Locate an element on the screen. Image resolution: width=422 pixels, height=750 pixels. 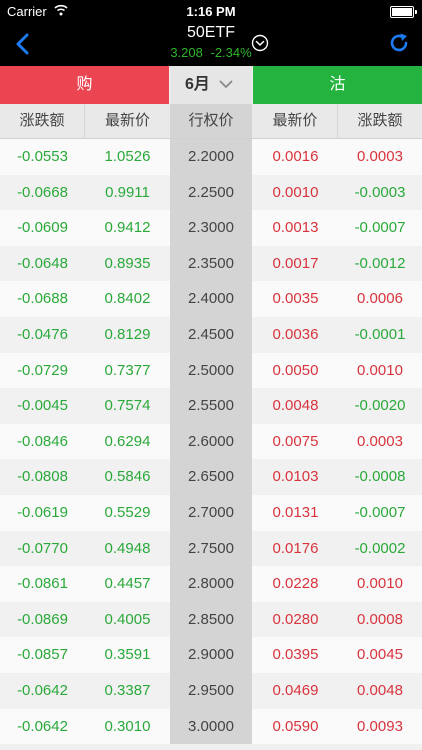
table-row: -0.0648 0.8935 2.3500 0.0017 -0.0012 is located at coordinates (211, 263).